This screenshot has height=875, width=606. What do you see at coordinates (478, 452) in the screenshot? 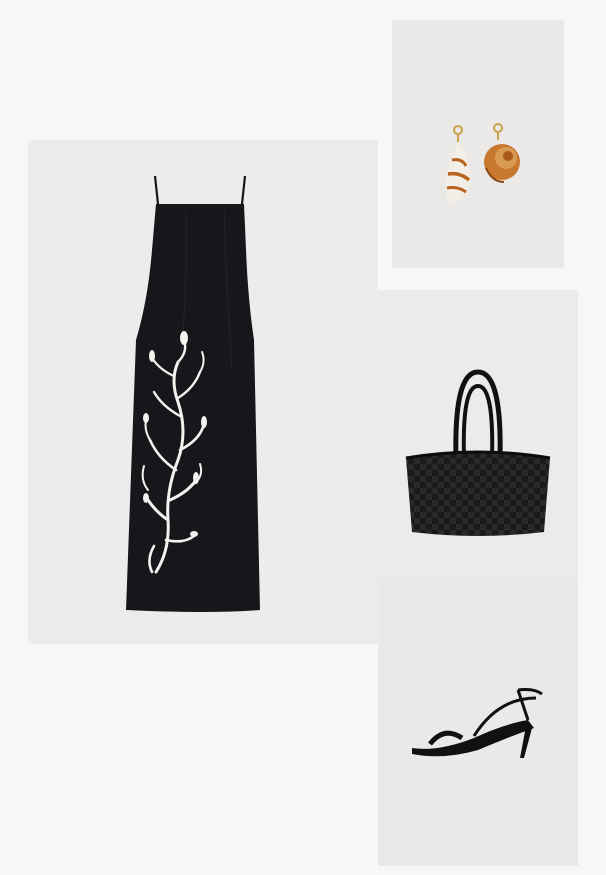
I see `woven-tote-illustration` at bounding box center [478, 452].